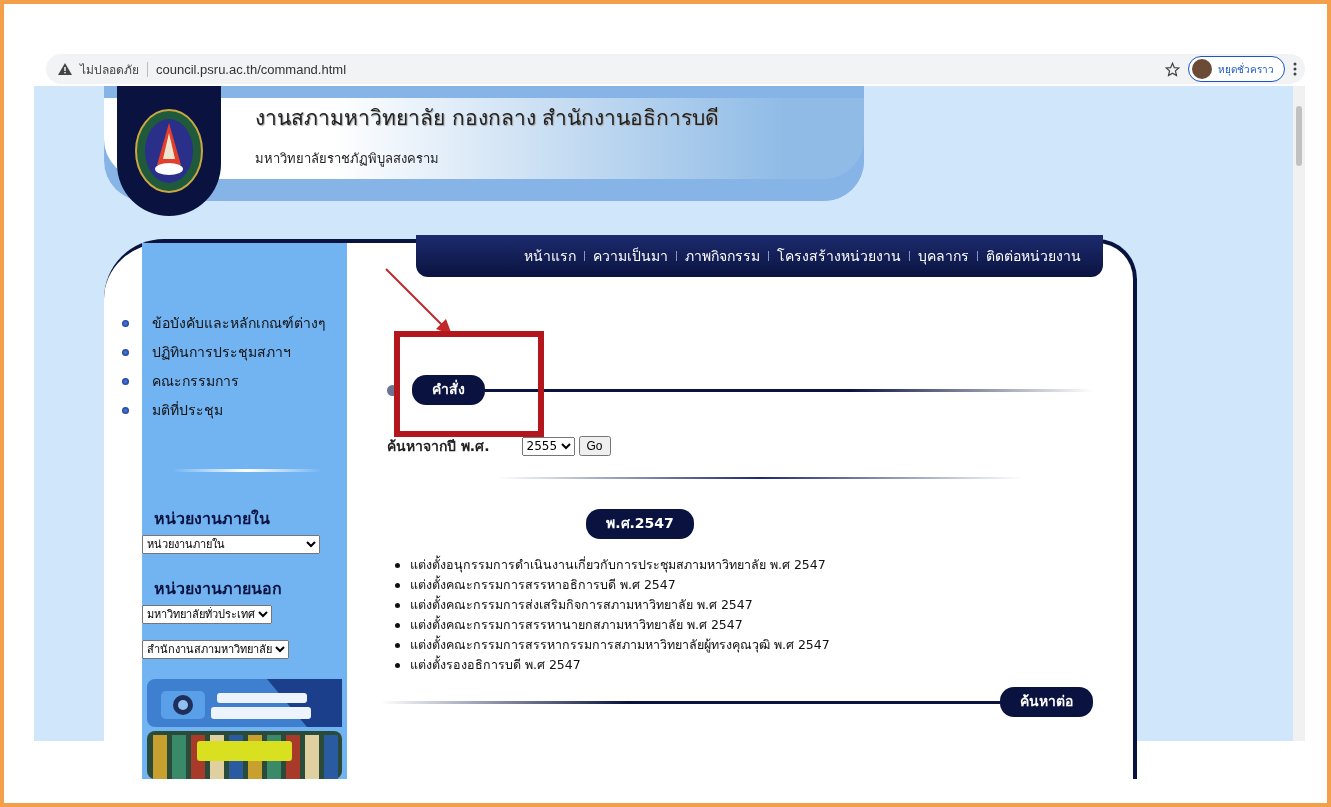 This screenshot has width=1331, height=807. What do you see at coordinates (212, 519) in the screenshot?
I see `section-heading: หน่วยงานภายใน` at bounding box center [212, 519].